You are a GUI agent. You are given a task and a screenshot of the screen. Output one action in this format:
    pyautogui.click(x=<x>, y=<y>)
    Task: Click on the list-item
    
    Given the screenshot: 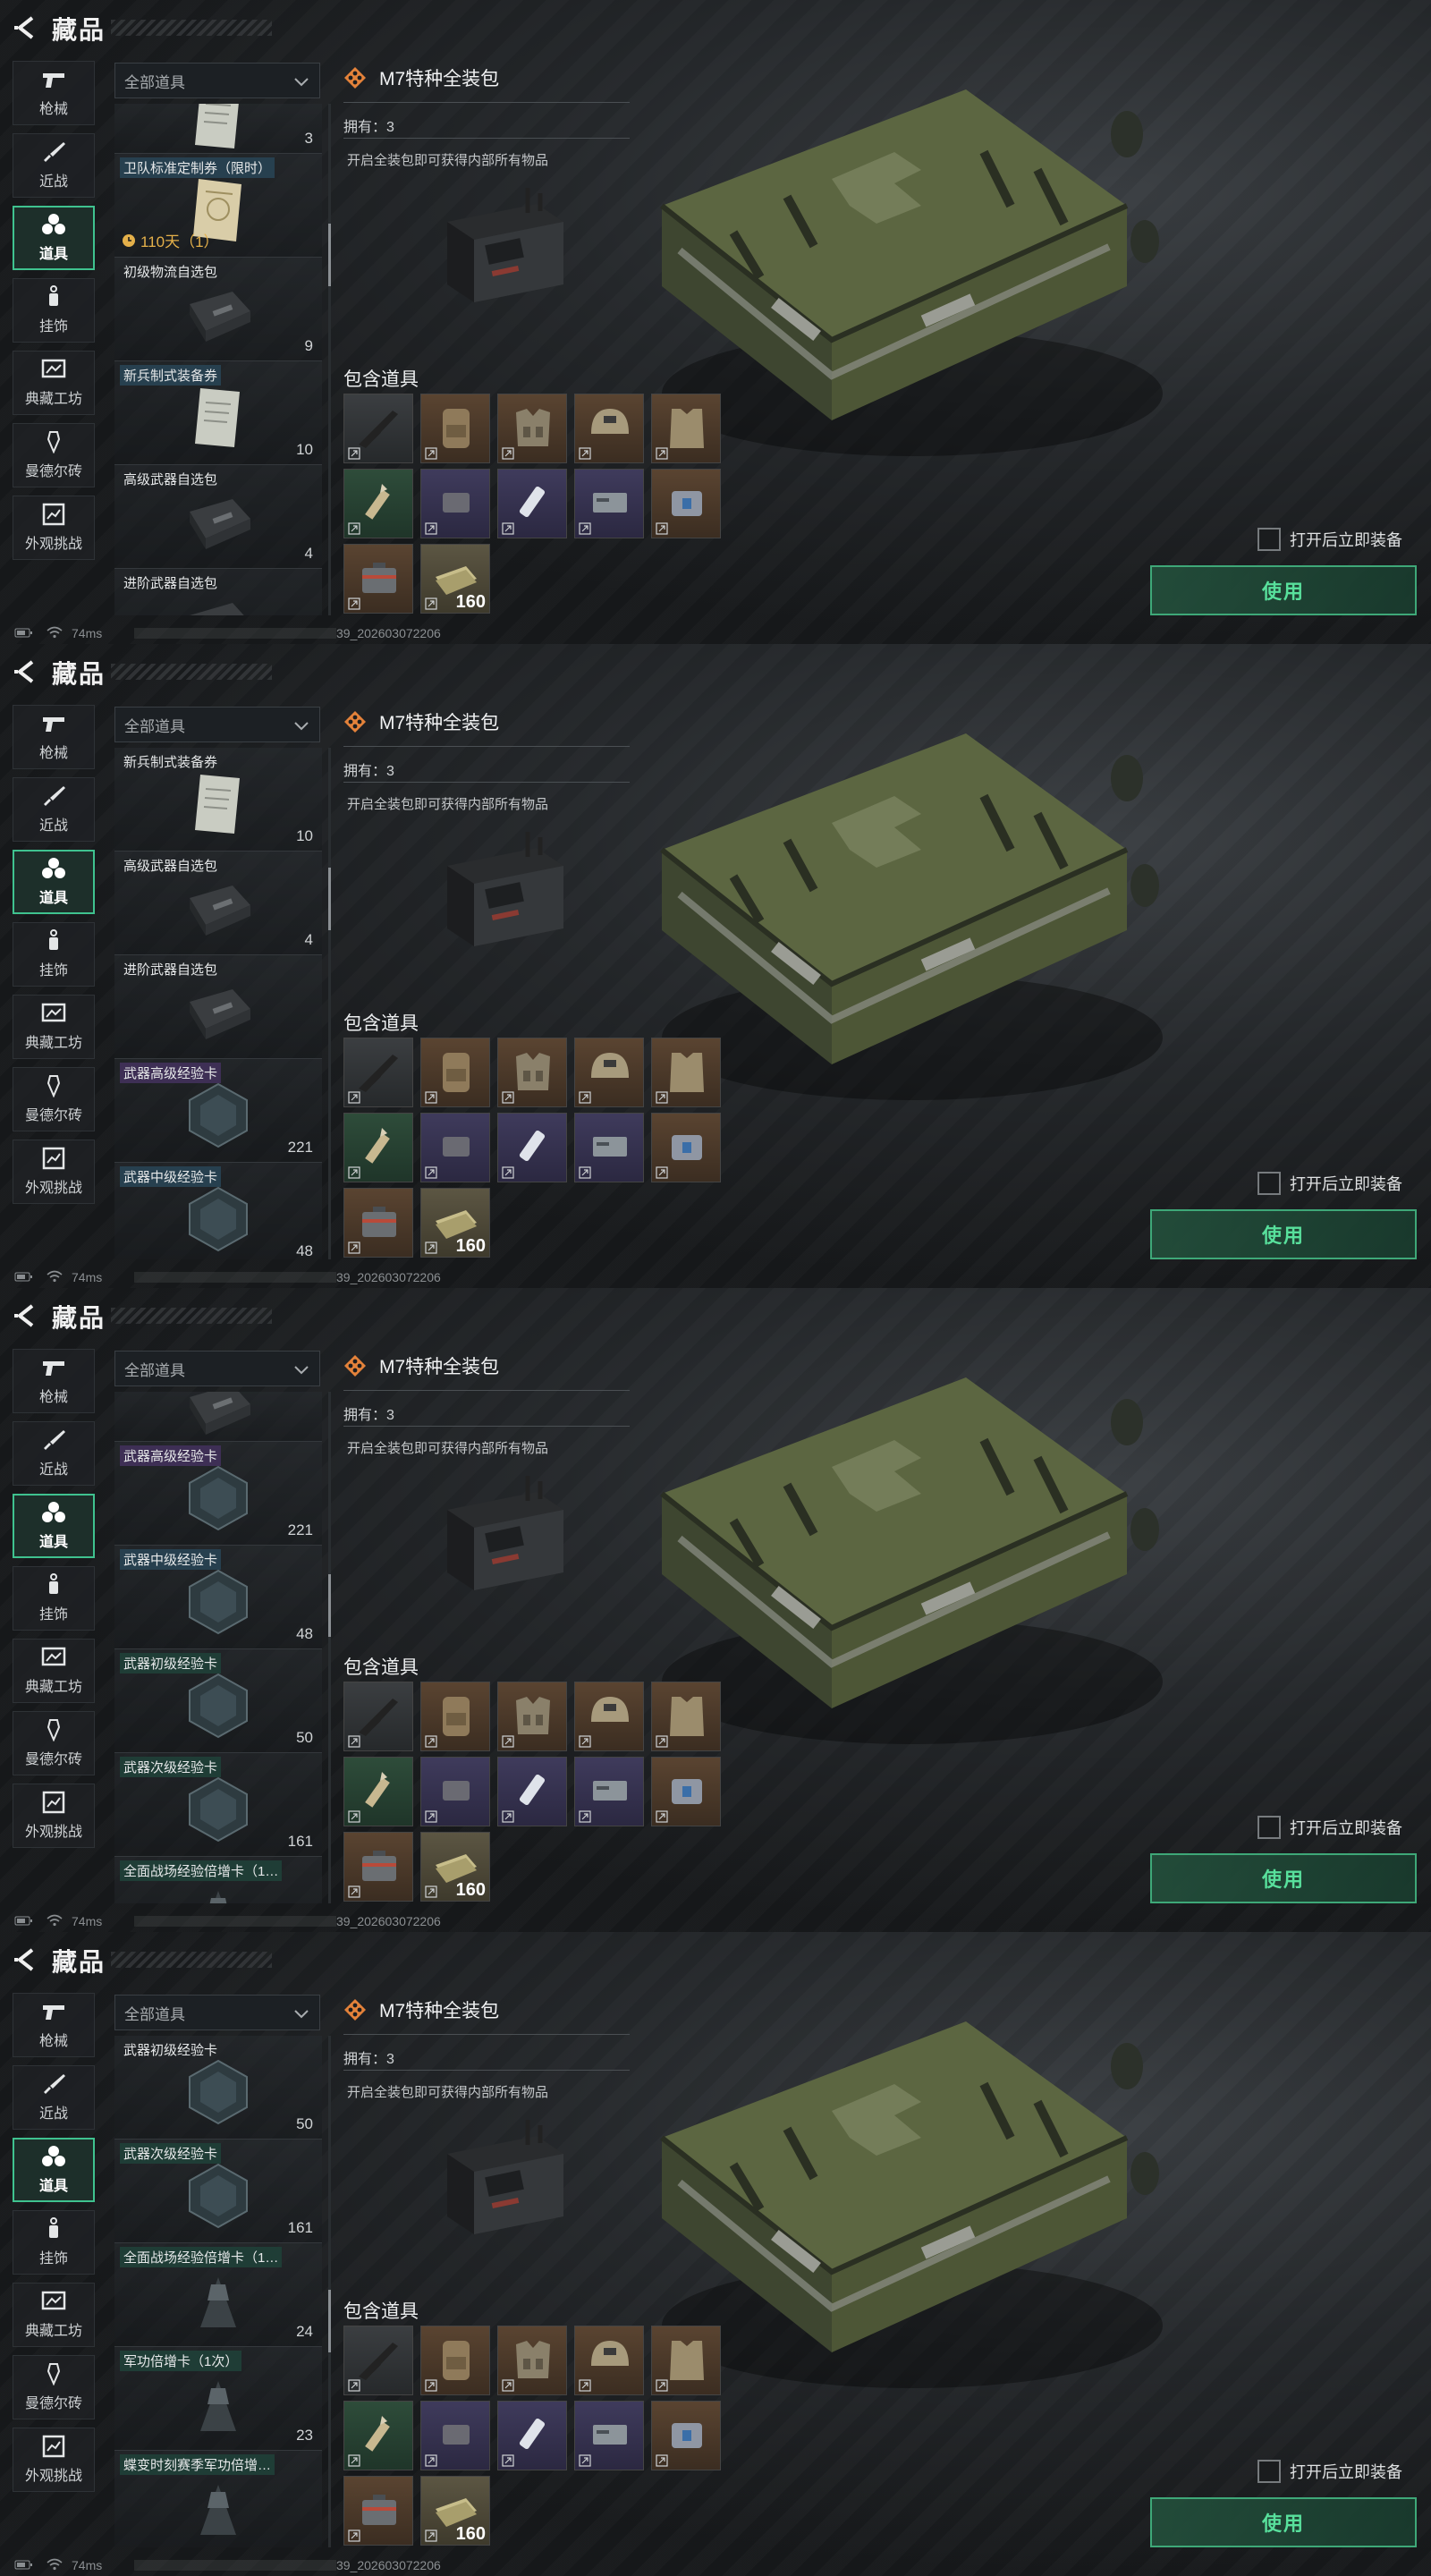 What is the action you would take?
    pyautogui.click(x=218, y=1417)
    